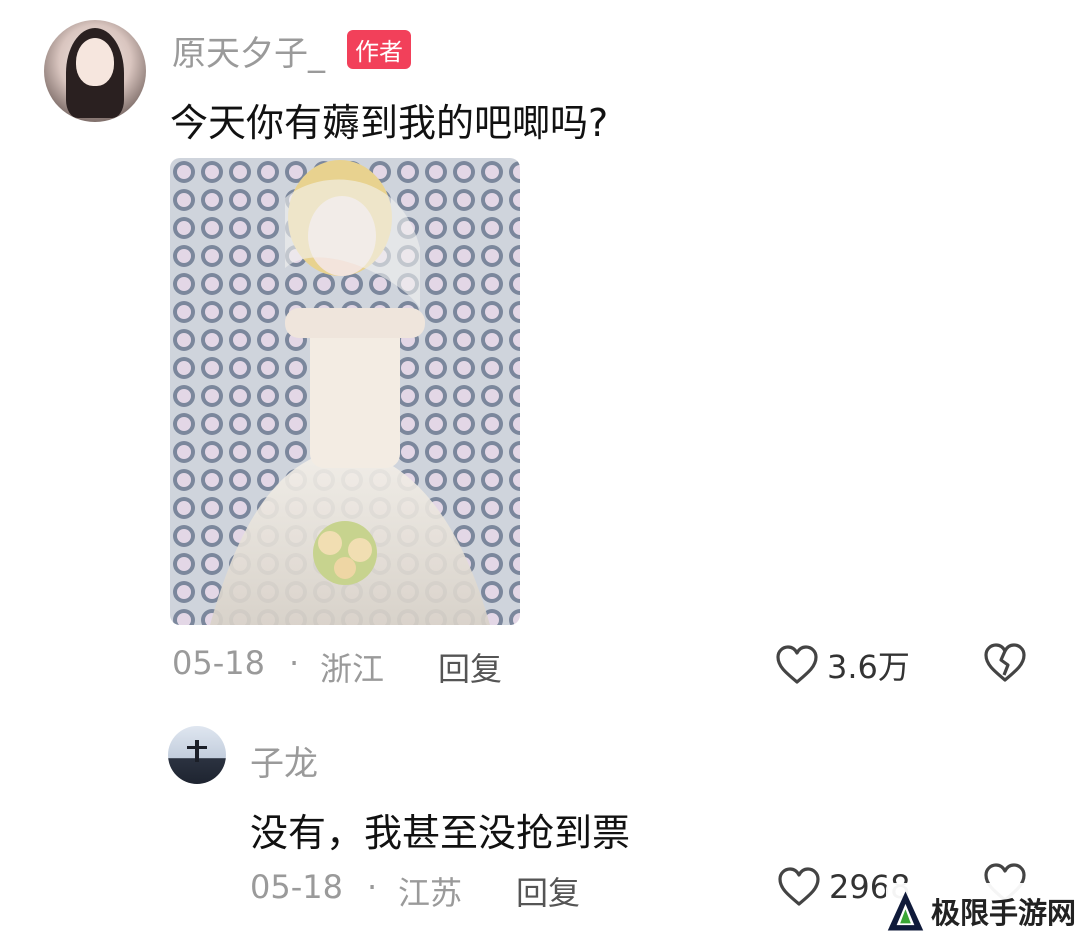  Describe the element at coordinates (95, 62) in the screenshot. I see `avatar-face` at that location.